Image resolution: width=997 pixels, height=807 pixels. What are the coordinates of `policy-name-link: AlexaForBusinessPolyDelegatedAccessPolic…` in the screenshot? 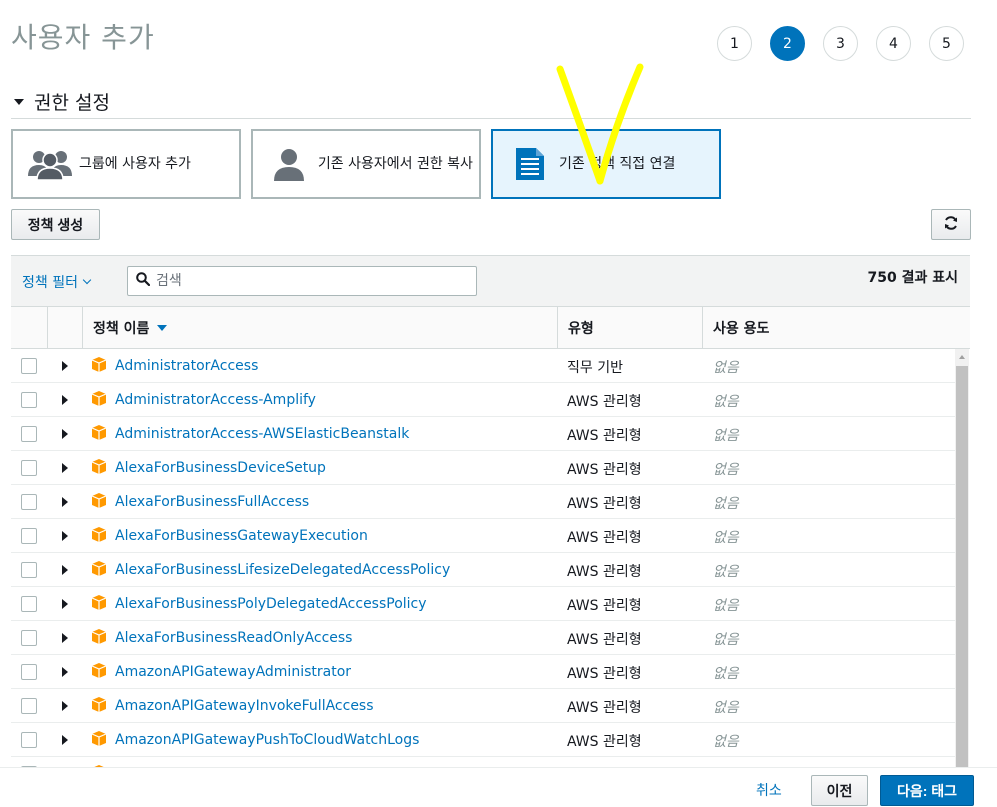 It's located at (271, 604).